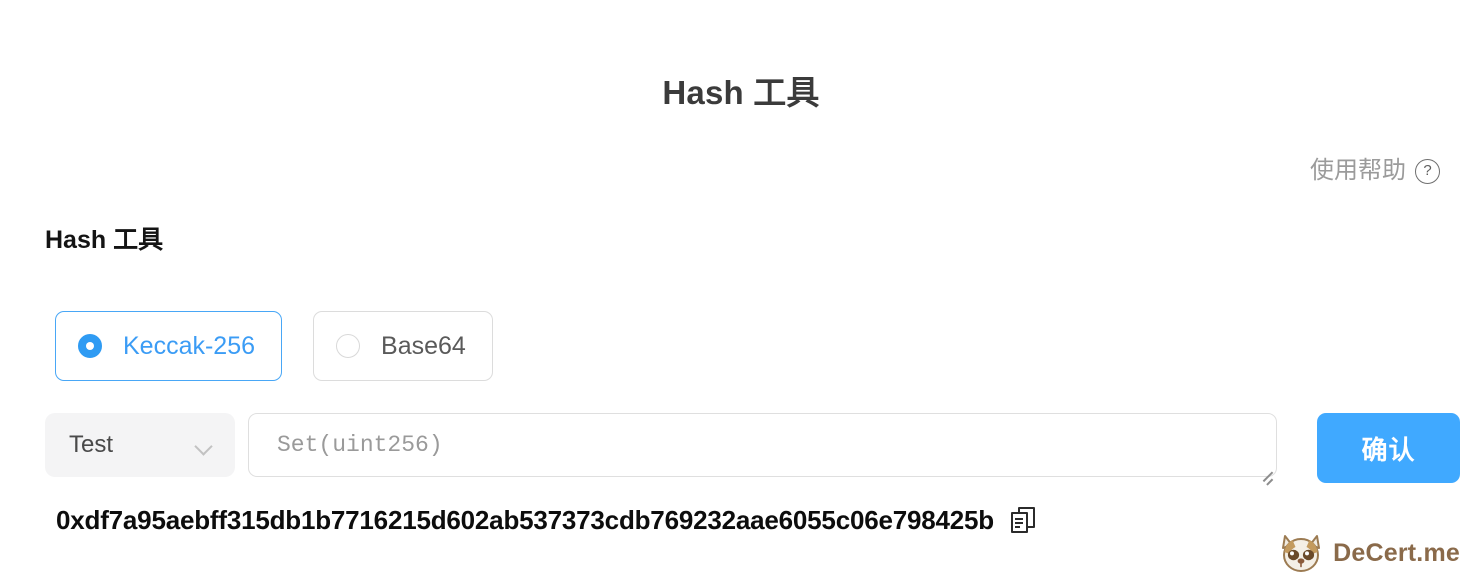  What do you see at coordinates (104, 240) in the screenshot?
I see `section-heading: Hash 工具` at bounding box center [104, 240].